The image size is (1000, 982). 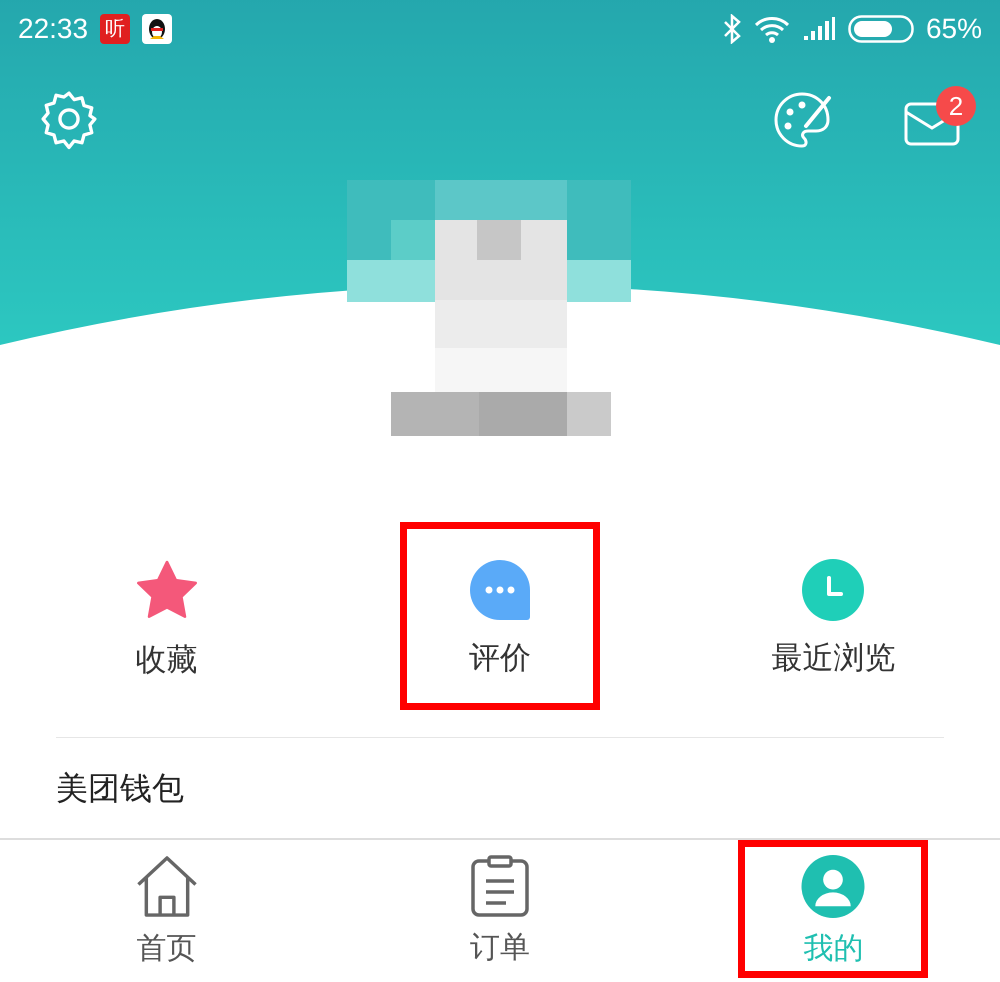 What do you see at coordinates (120, 788) in the screenshot?
I see `section-title: 美团钱包` at bounding box center [120, 788].